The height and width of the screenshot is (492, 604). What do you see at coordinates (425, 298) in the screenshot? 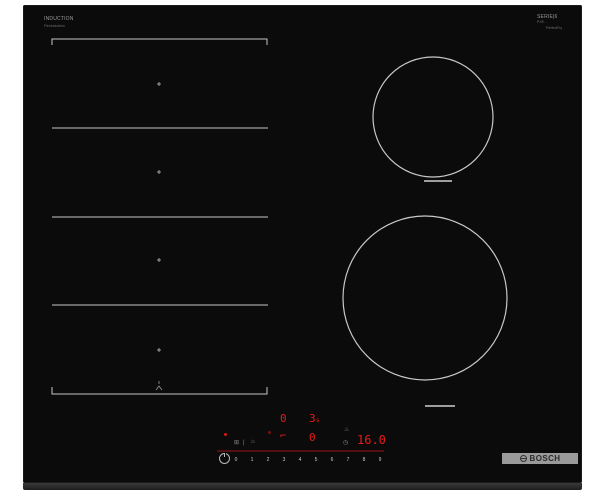
I see `zone-front-right` at bounding box center [425, 298].